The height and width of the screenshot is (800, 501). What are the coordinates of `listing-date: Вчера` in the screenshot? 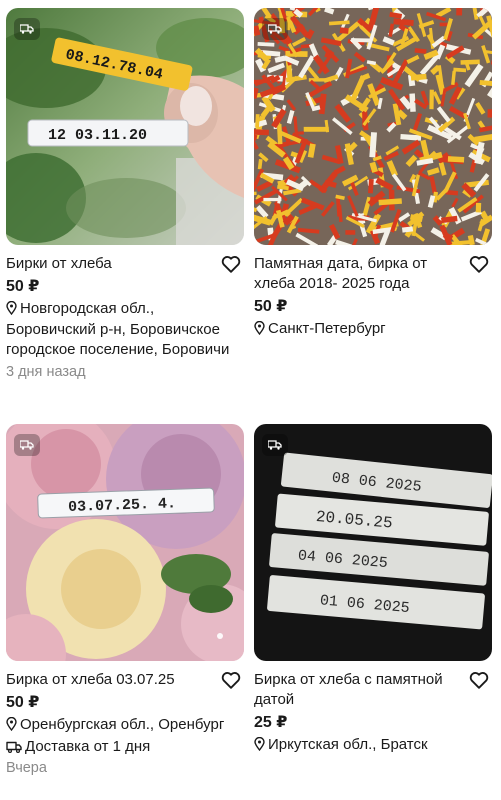 It's located at (26, 767).